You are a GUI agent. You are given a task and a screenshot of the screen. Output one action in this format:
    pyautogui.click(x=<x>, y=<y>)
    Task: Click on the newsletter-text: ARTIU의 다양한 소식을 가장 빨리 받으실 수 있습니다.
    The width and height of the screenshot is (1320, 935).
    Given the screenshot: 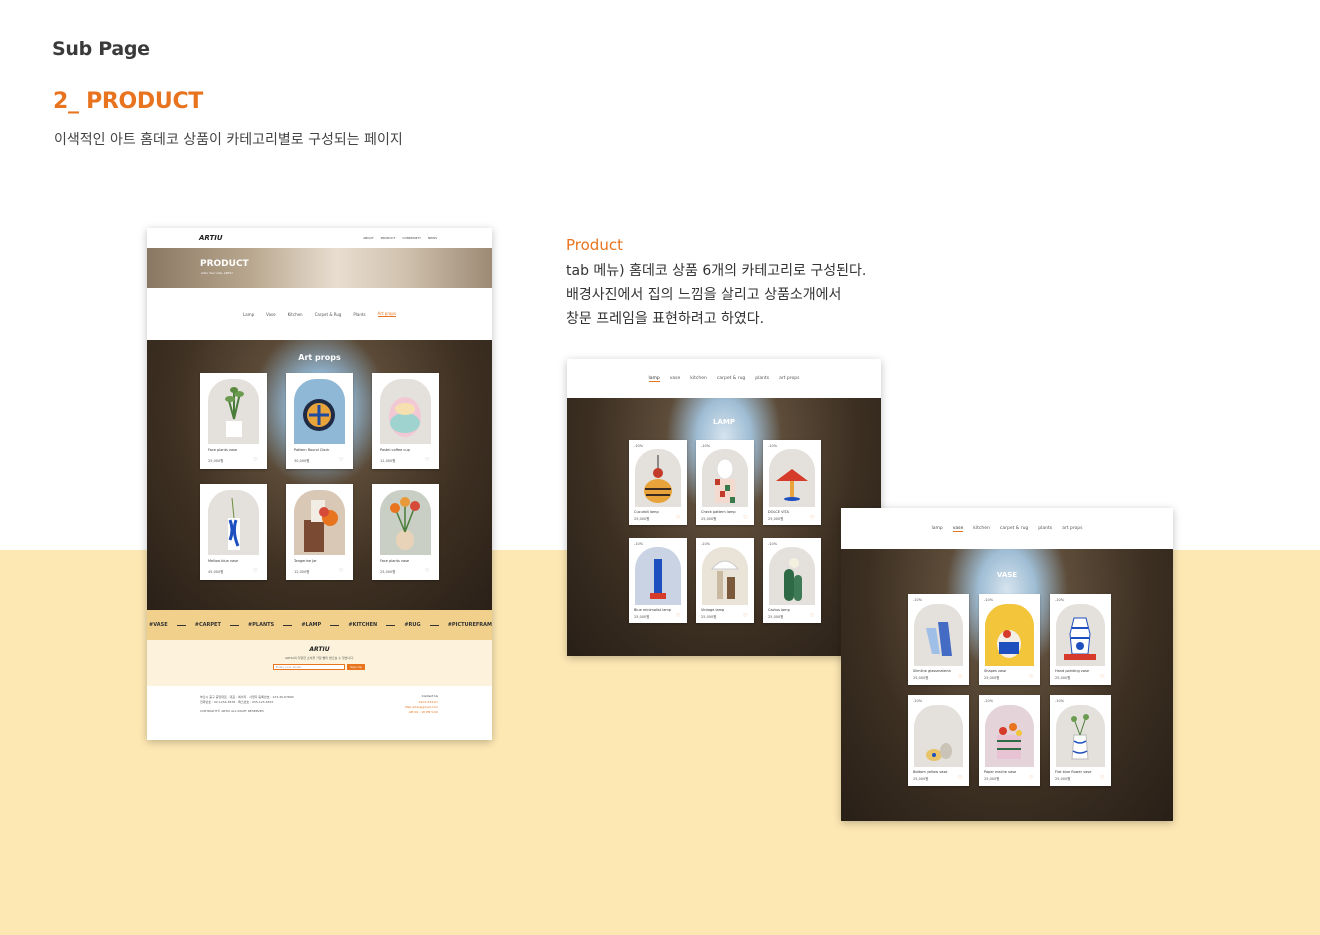 What is the action you would take?
    pyautogui.click(x=319, y=658)
    